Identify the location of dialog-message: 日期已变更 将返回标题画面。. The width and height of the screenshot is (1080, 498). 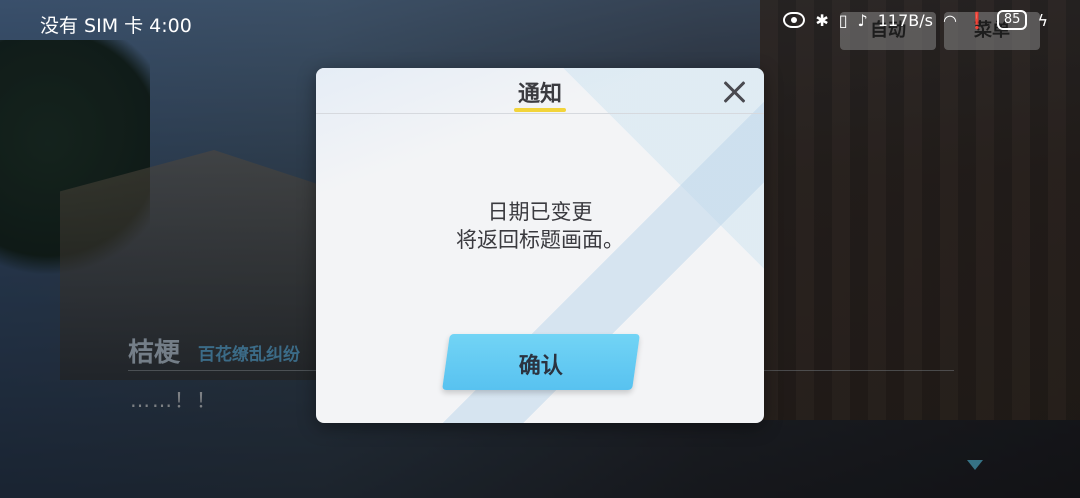
(540, 226).